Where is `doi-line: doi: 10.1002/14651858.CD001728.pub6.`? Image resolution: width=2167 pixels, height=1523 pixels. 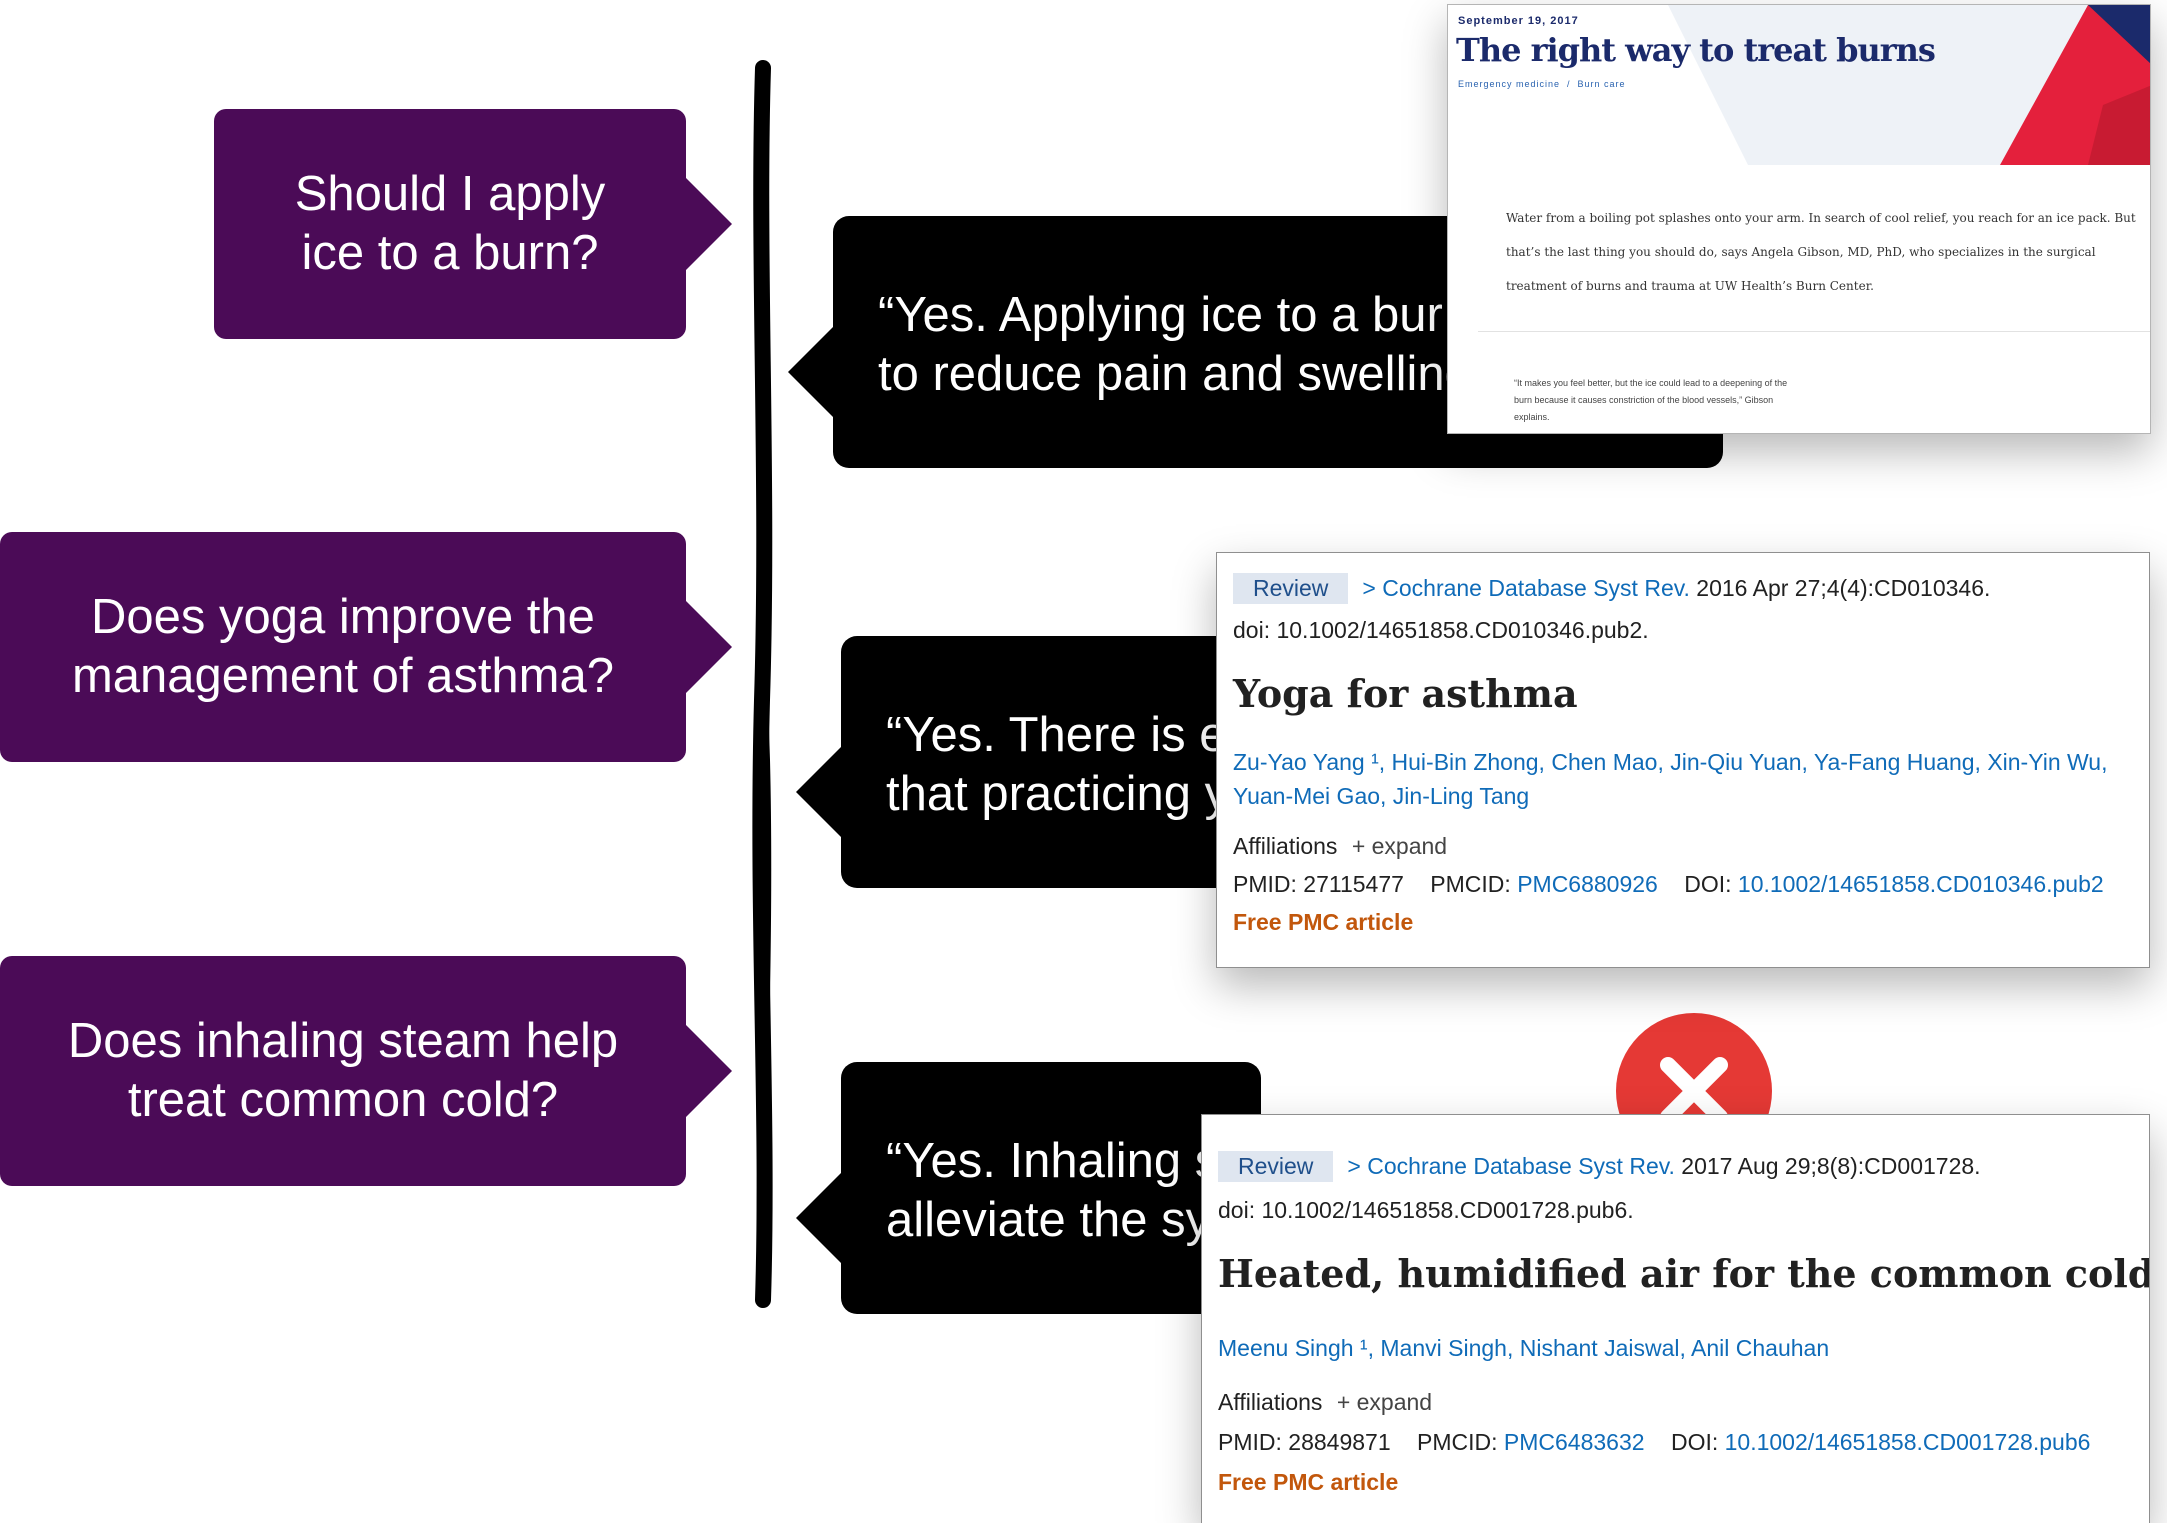 doi-line: doi: 10.1002/14651858.CD001728.pub6. is located at coordinates (1426, 1210).